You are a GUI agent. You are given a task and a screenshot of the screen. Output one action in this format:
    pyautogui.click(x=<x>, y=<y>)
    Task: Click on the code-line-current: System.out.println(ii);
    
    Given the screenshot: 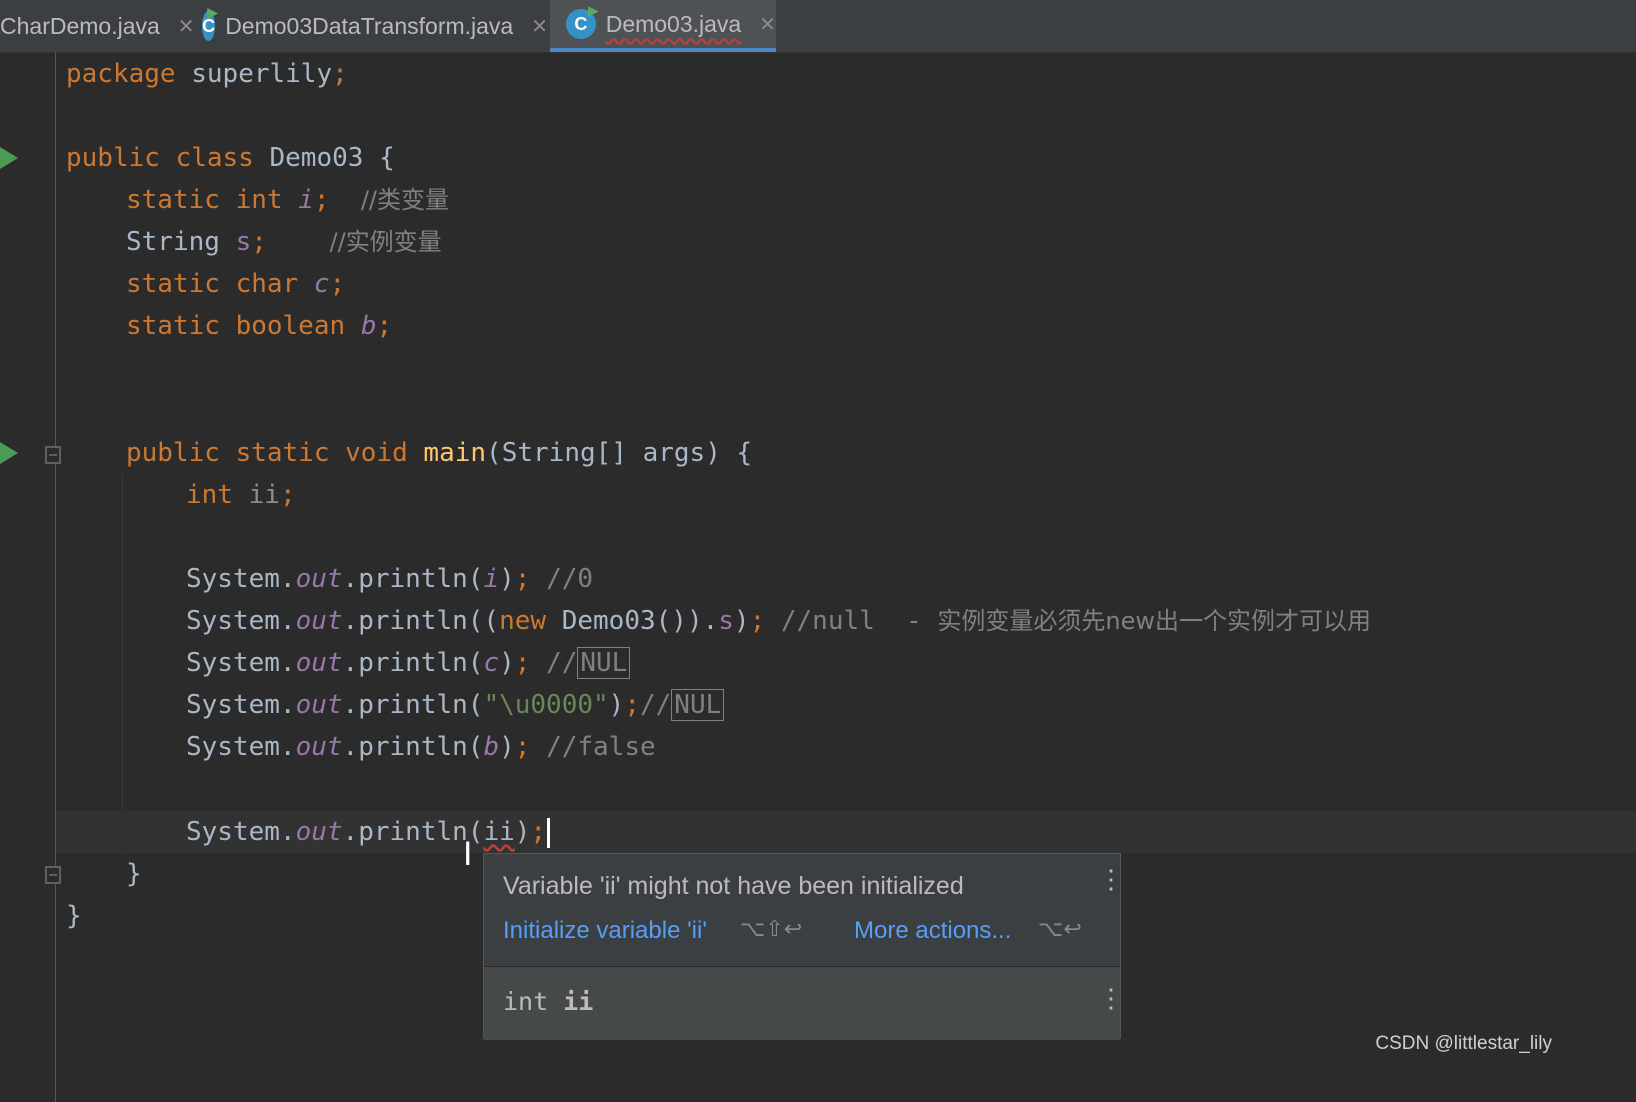 What is the action you would take?
    pyautogui.click(x=368, y=832)
    